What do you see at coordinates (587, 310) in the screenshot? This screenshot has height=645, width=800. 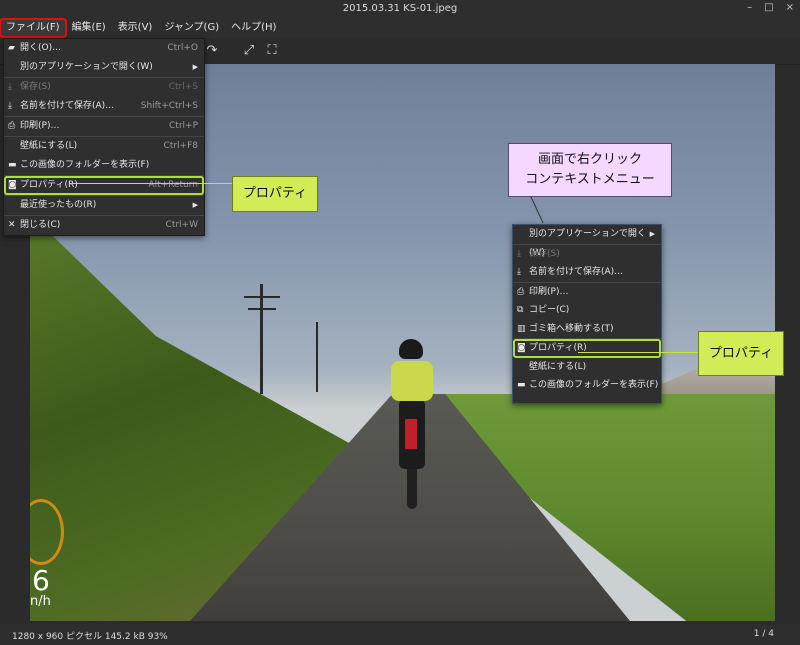 I see `ctx-item-copy: ⧉ コピー(C)` at bounding box center [587, 310].